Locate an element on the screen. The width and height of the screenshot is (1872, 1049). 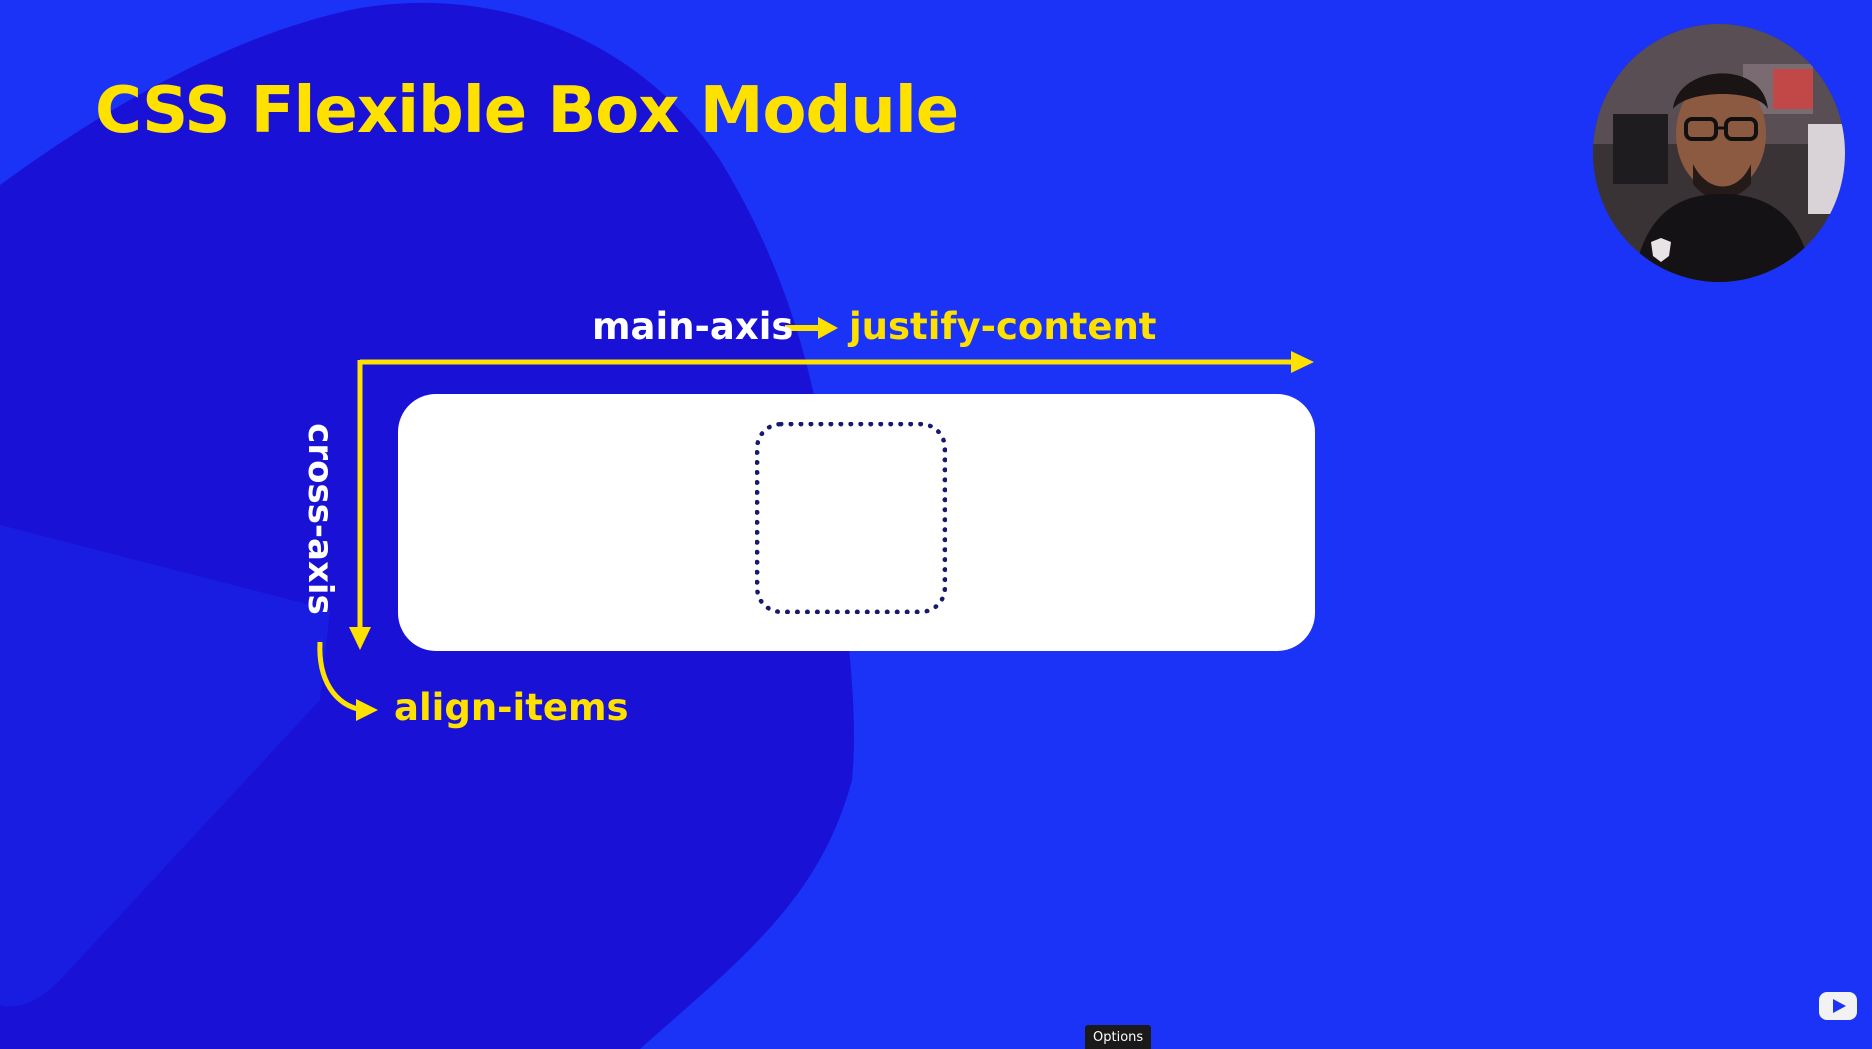
presenter-image is located at coordinates (1719, 153).